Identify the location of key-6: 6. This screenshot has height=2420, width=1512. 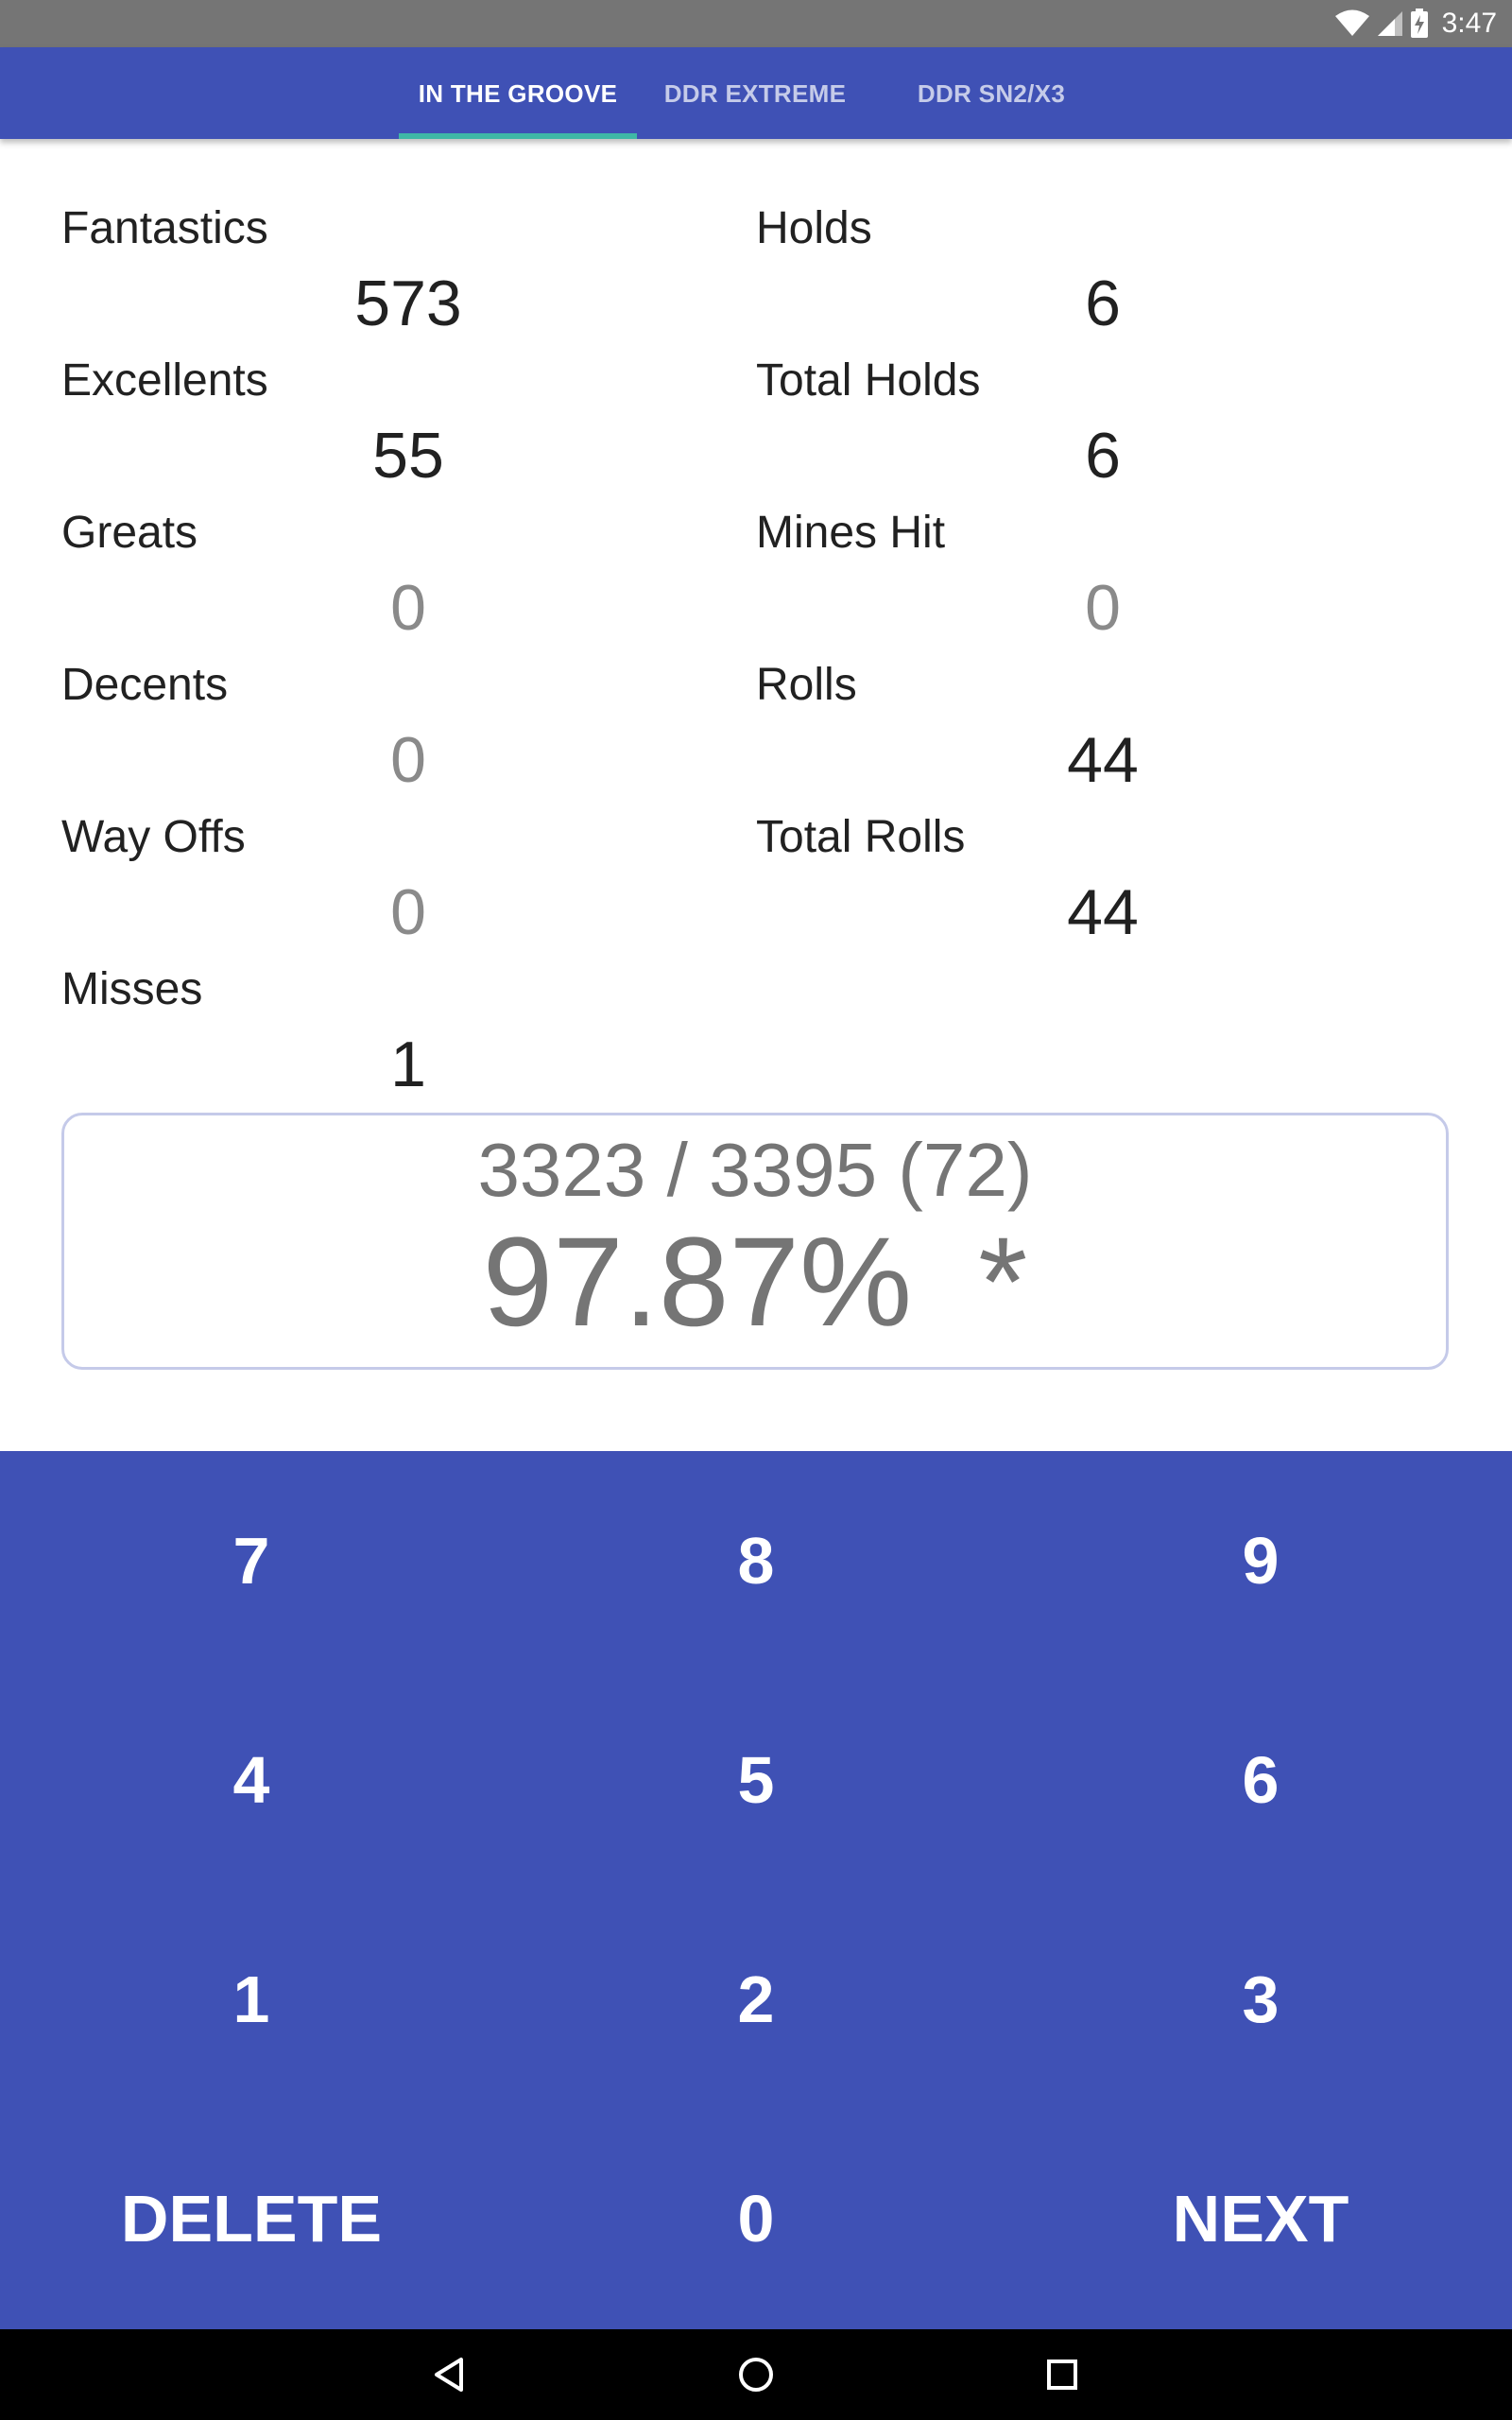
(1260, 1780).